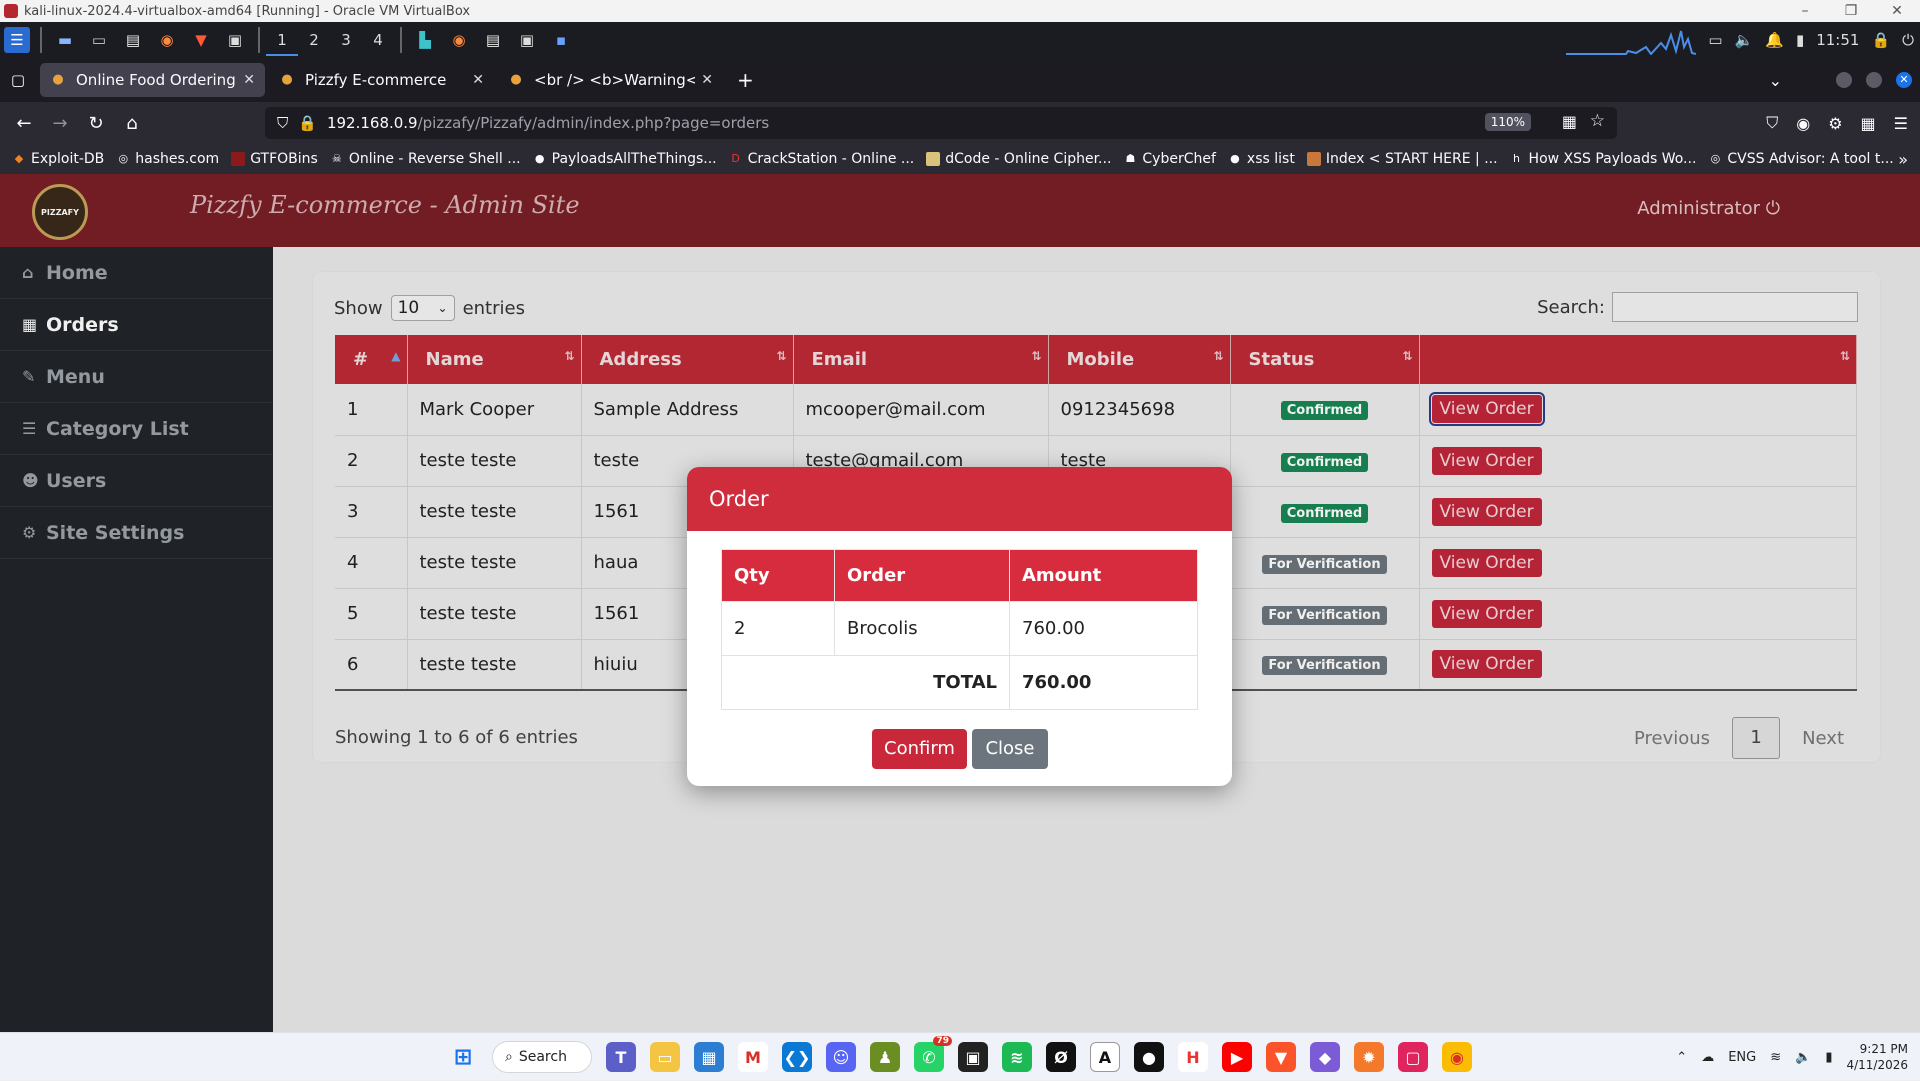 This screenshot has width=1920, height=1081. I want to click on tab-pizzfy-ecommerce: ● Pizzfy E-commerce ✕, so click(381, 80).